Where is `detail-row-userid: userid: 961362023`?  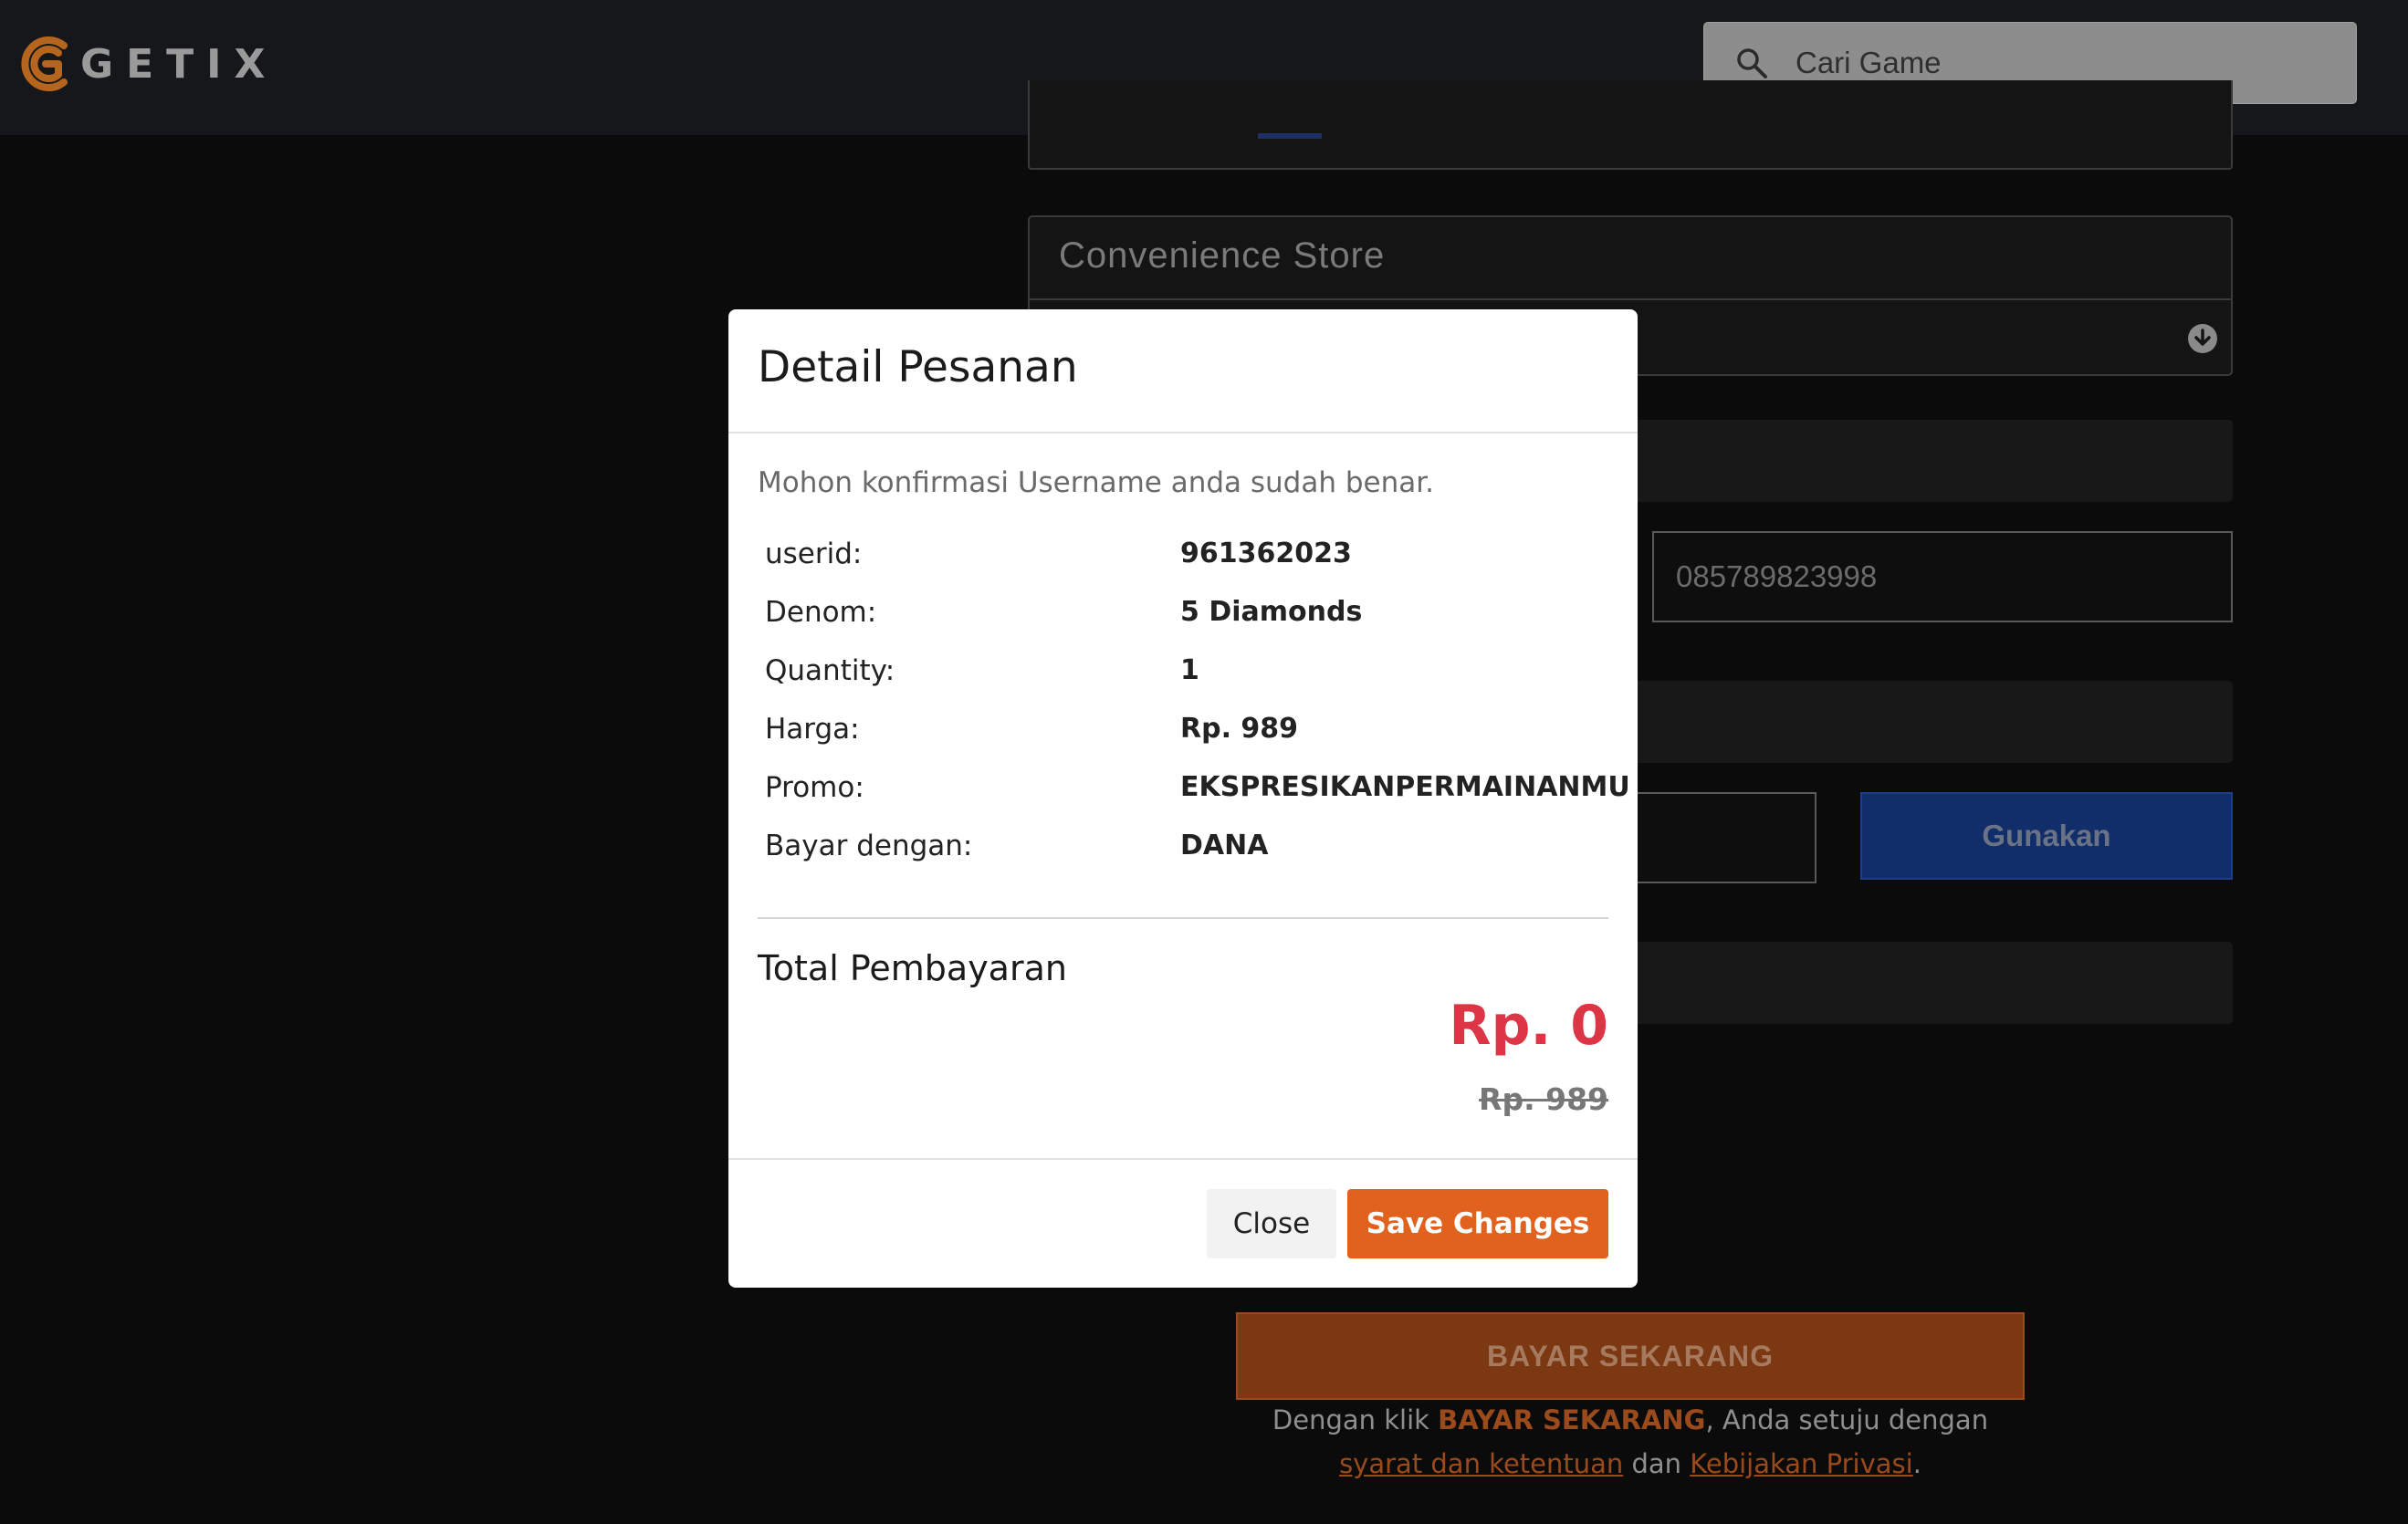 detail-row-userid: userid: 961362023 is located at coordinates (1185, 559).